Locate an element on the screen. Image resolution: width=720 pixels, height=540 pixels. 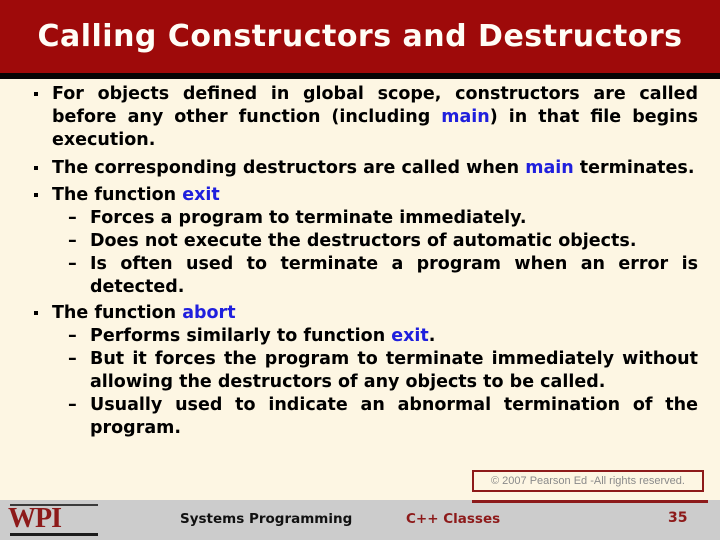
bullet-item: The function abort is located at coordinates (364, 313).